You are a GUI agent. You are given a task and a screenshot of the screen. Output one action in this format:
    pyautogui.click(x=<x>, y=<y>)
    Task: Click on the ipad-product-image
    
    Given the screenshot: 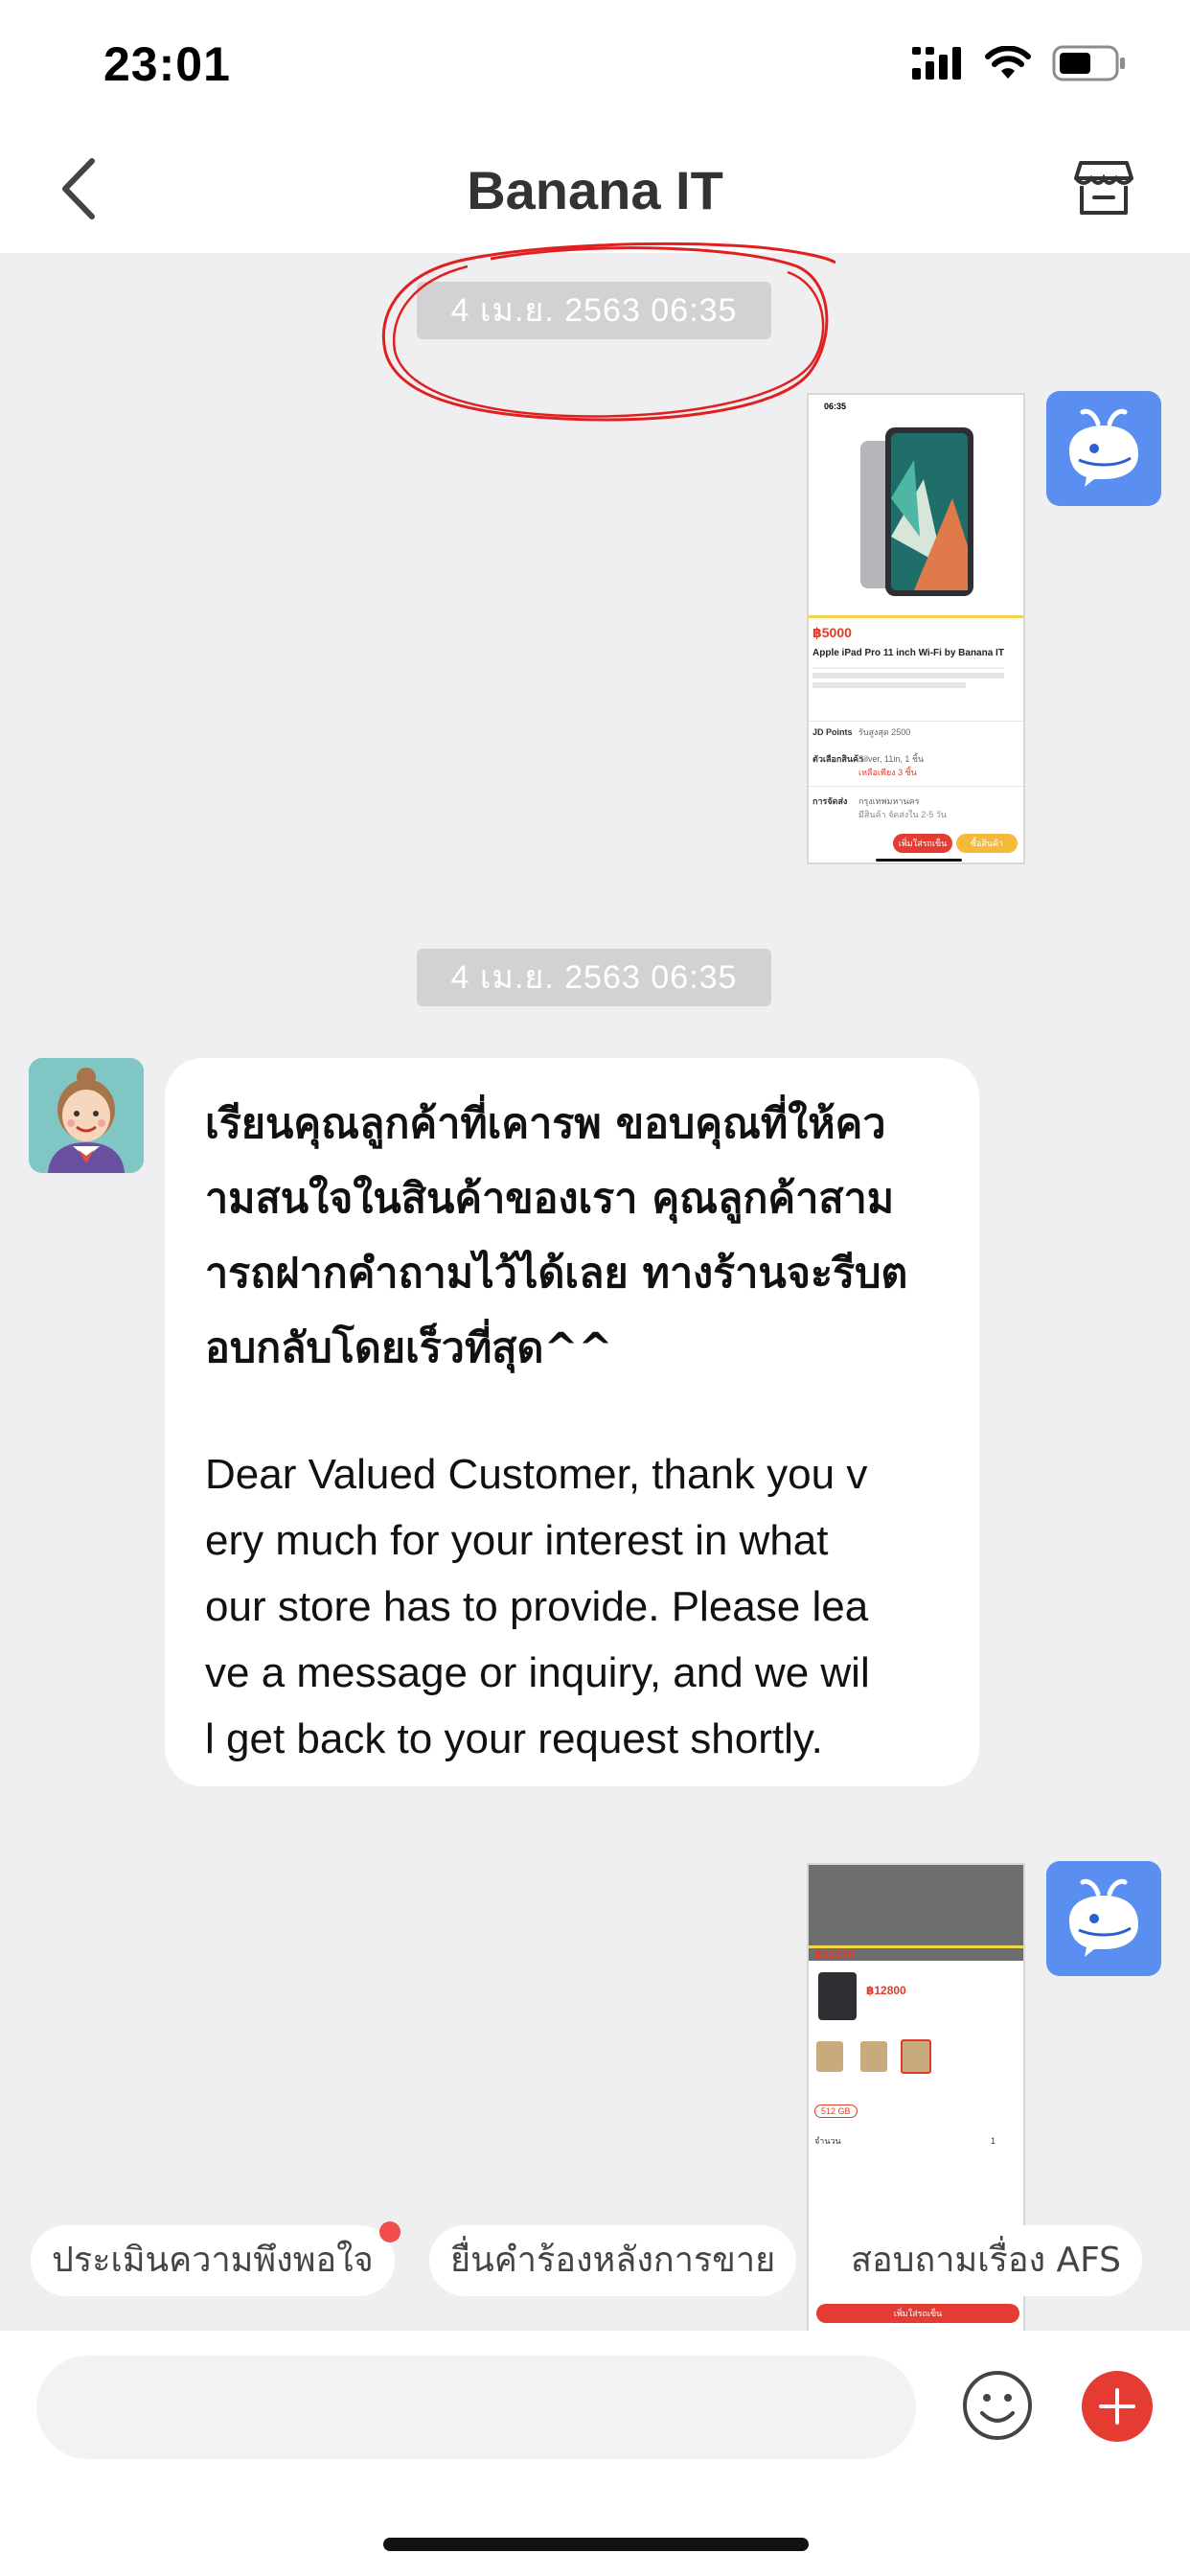 What is the action you would take?
    pyautogui.click(x=918, y=516)
    